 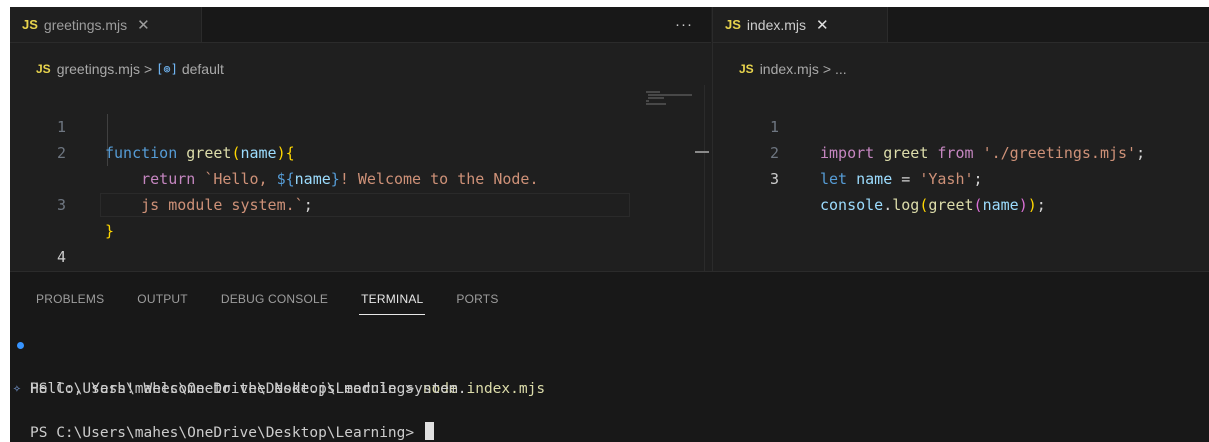 What do you see at coordinates (152, 125) in the screenshot?
I see `code-line: 1 function greet(name){` at bounding box center [152, 125].